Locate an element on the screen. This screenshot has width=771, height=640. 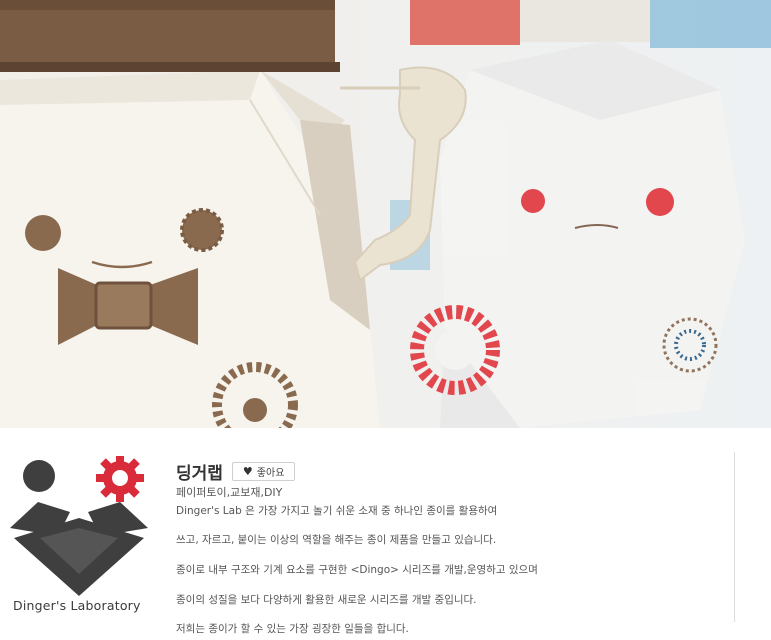
description-line: 저희는 종이가 할 수 있는 가장 굉장한 일들을 합니다. is located at coordinates (292, 629).